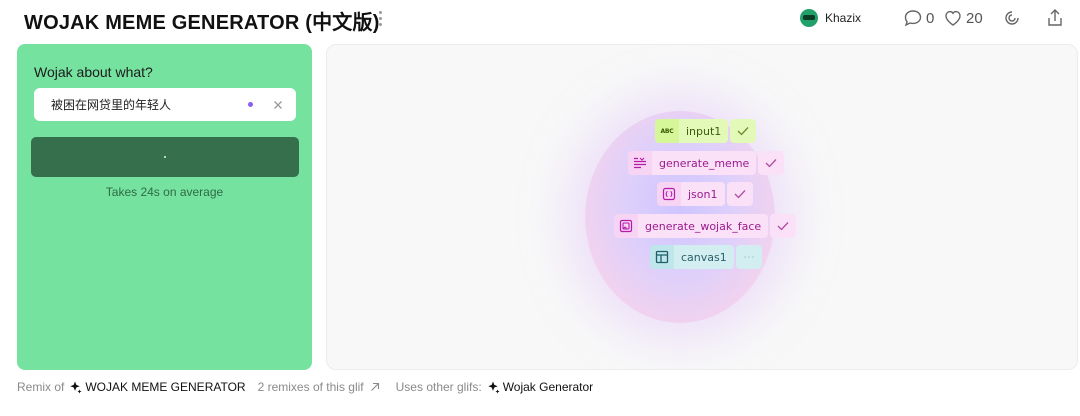 This screenshot has height=416, width=1080. I want to click on image-icon, so click(626, 226).